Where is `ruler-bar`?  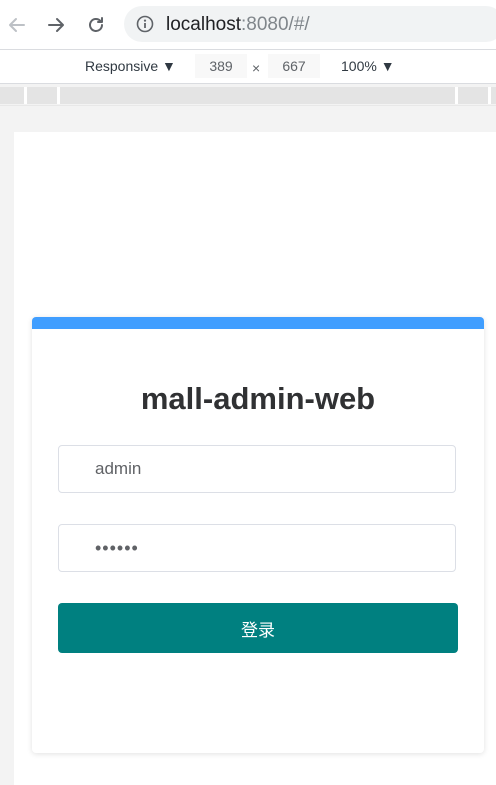 ruler-bar is located at coordinates (248, 95).